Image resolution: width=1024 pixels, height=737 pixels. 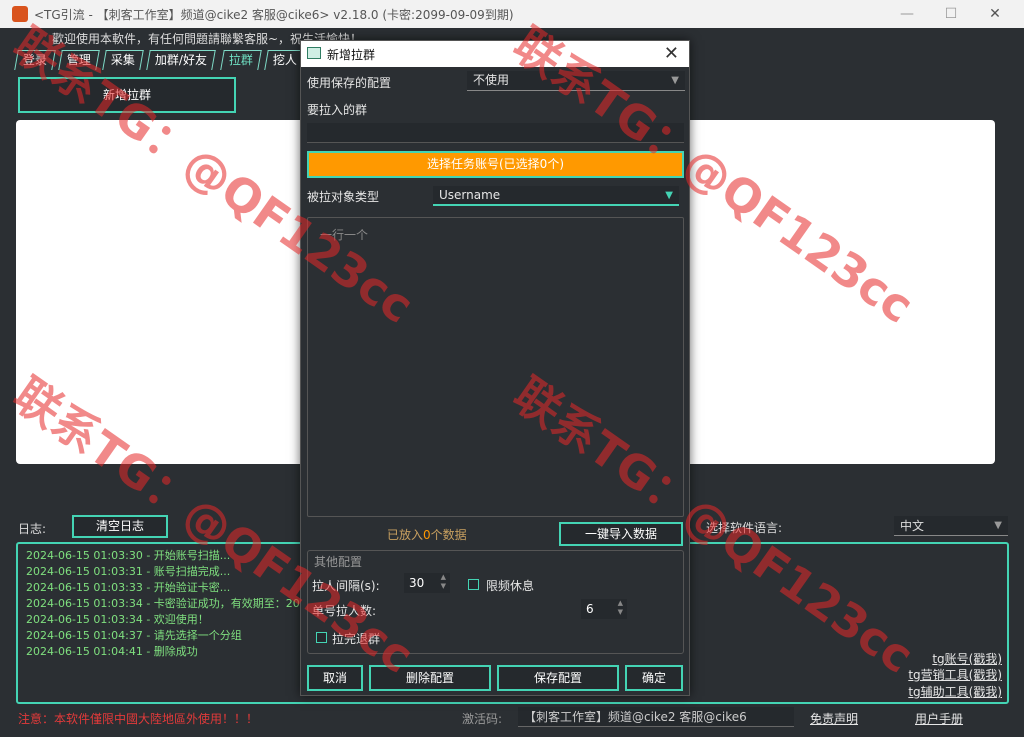 What do you see at coordinates (907, 14) in the screenshot?
I see `minimize-button: —` at bounding box center [907, 14].